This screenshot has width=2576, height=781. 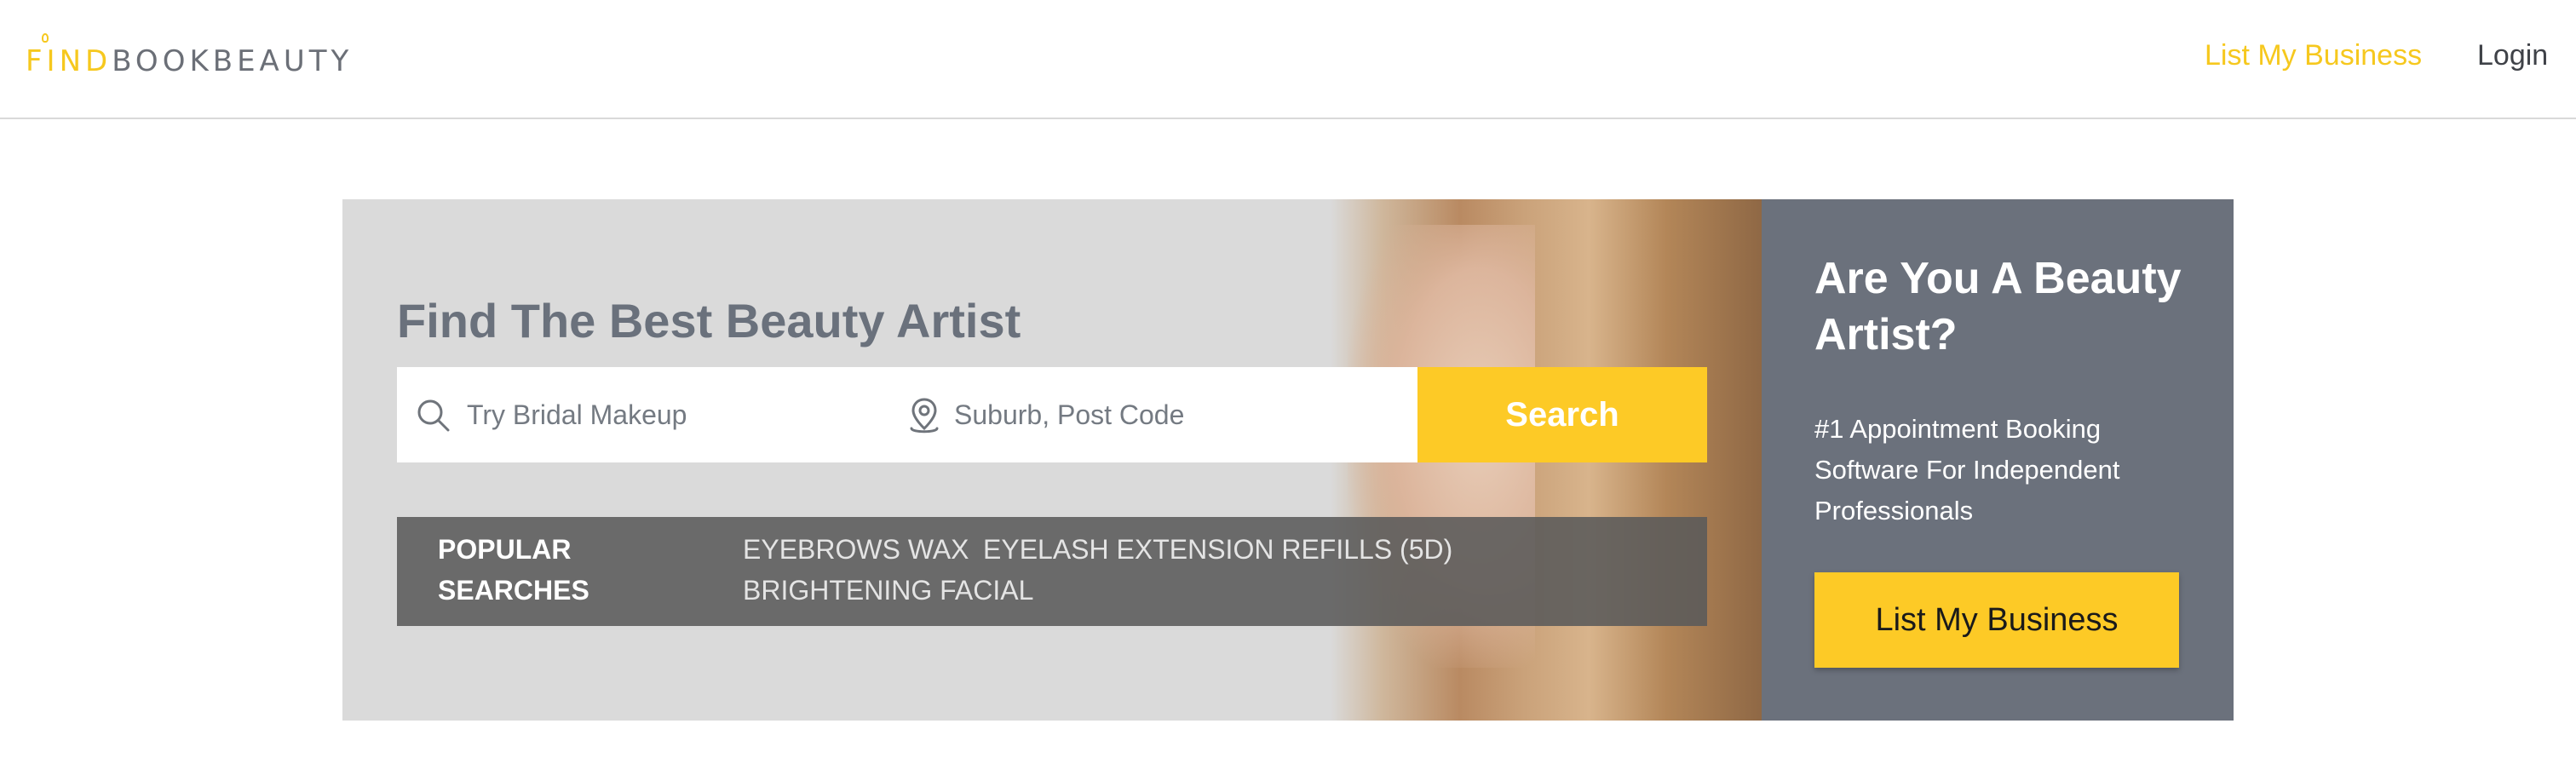 I want to click on search-button: Search, so click(x=1562, y=414).